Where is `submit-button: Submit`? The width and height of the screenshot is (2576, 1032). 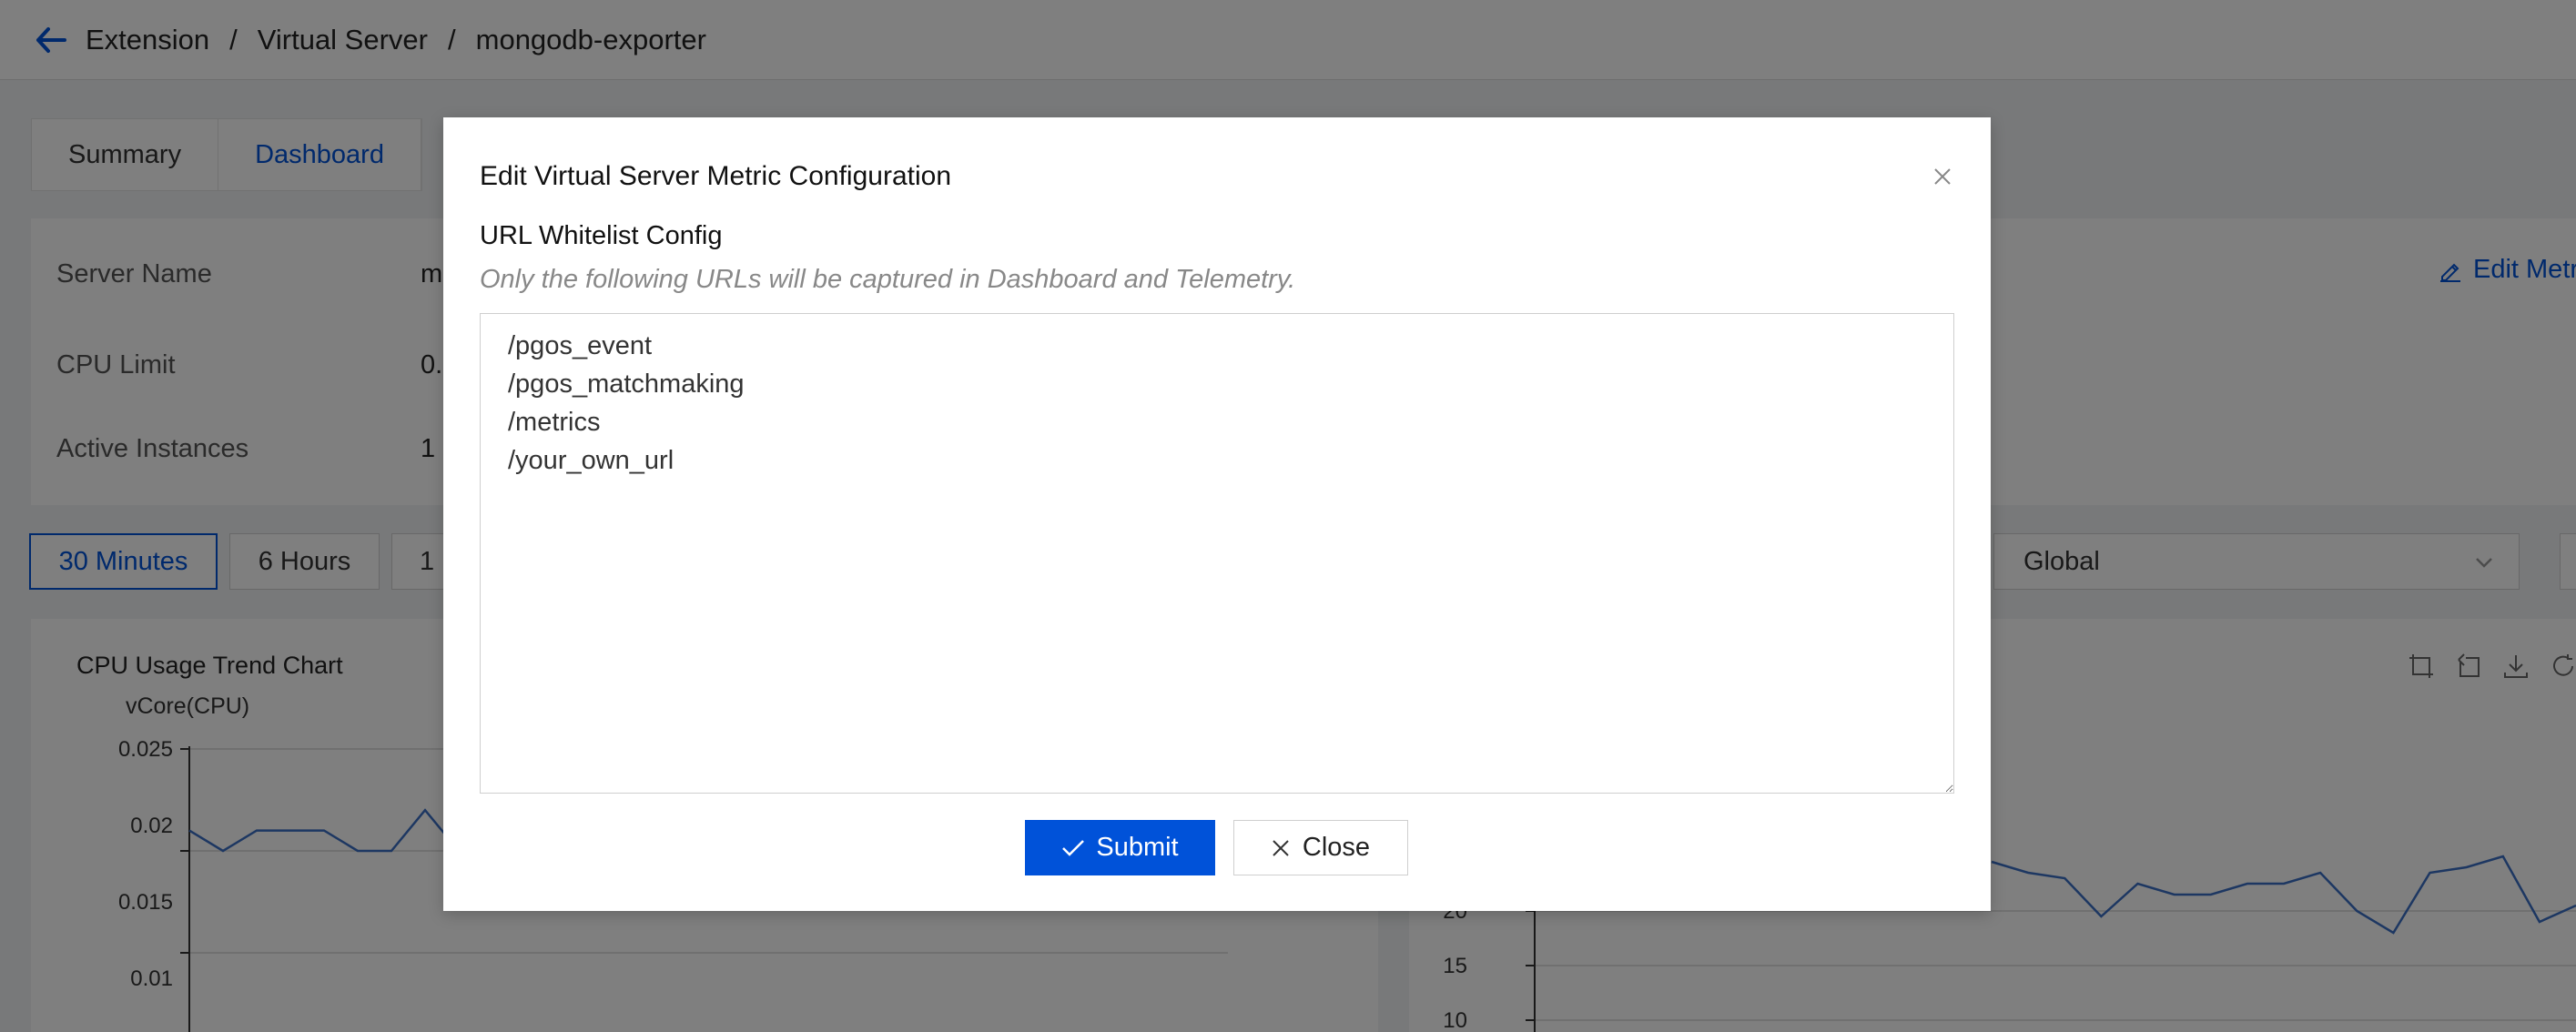 submit-button: Submit is located at coordinates (1120, 847).